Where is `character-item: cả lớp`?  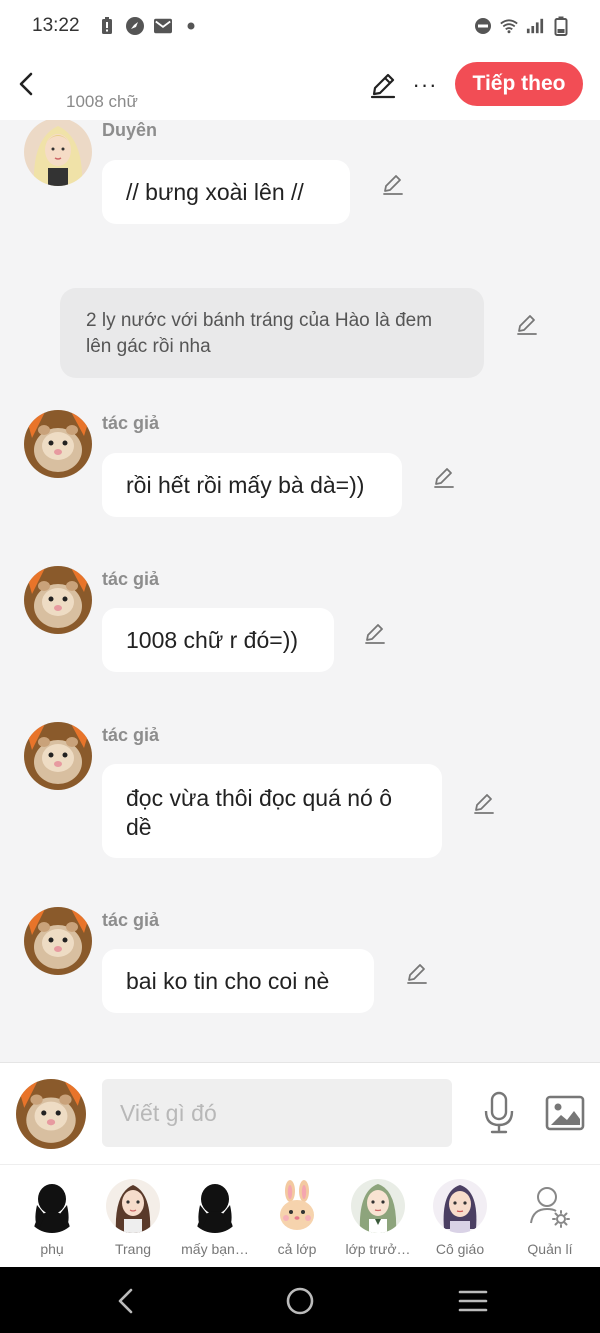 character-item: cả lớp is located at coordinates (297, 1218).